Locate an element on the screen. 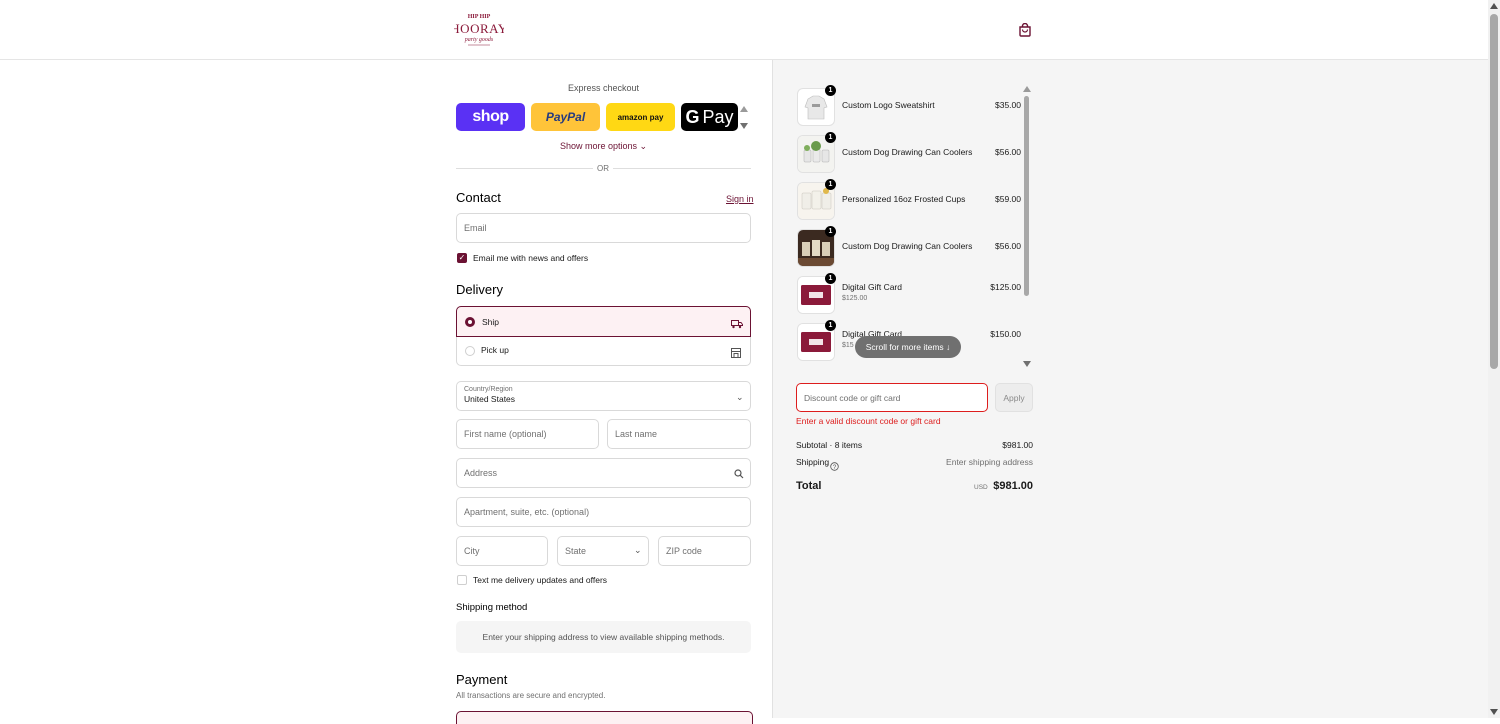 The image size is (1500, 724). chevron-down-icon: ⌄ is located at coordinates (740, 397).